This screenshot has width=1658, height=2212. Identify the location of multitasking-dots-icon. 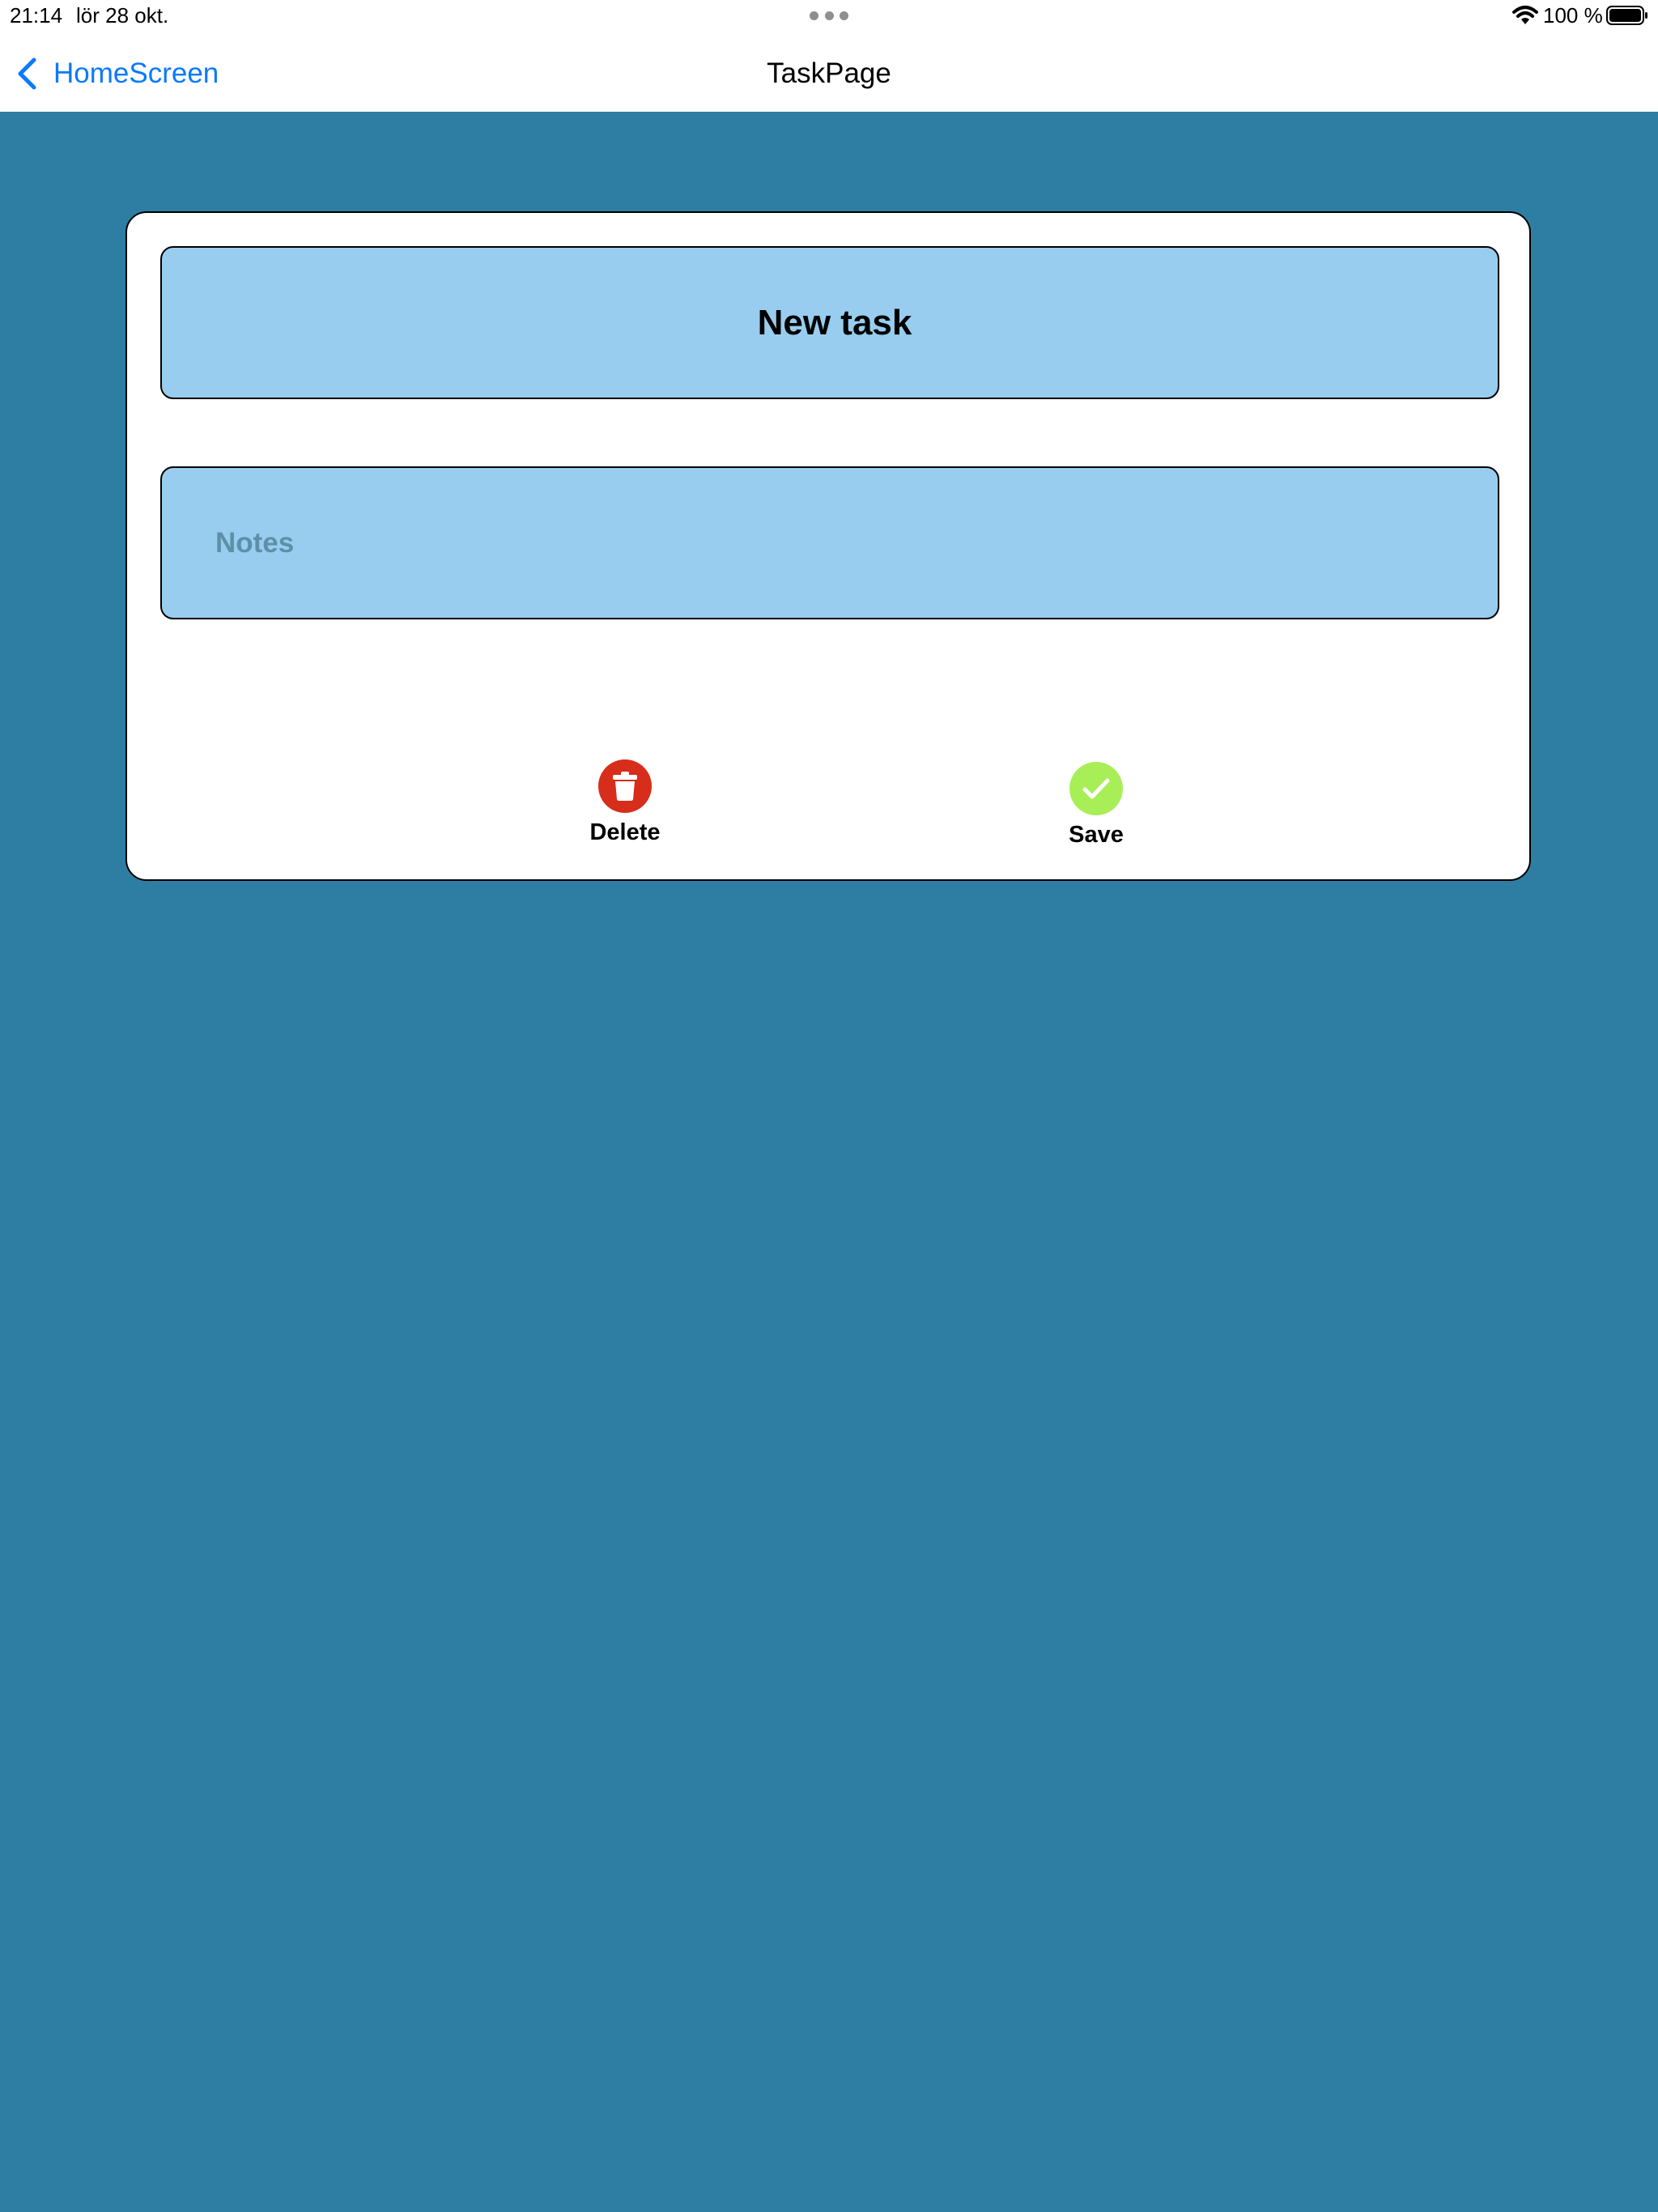
(829, 16).